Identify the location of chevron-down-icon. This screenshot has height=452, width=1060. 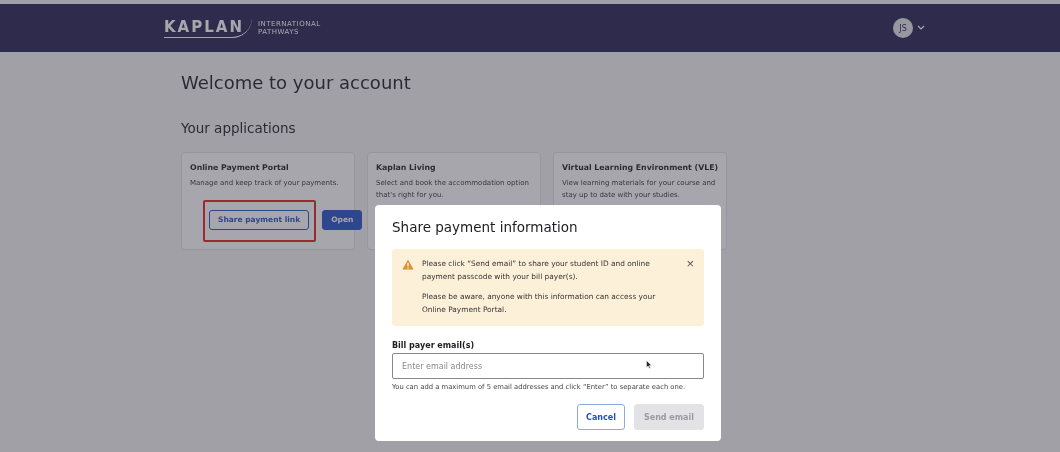
(921, 28).